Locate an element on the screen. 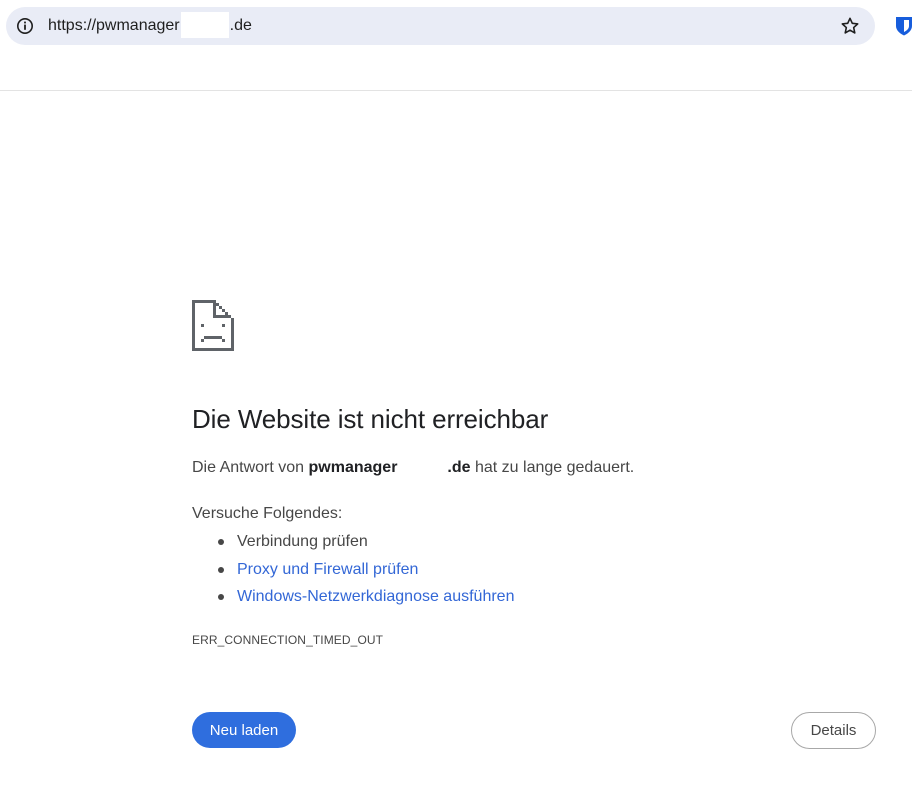 This screenshot has width=912, height=804. url-text: https://pwmanager .de is located at coordinates (150, 26).